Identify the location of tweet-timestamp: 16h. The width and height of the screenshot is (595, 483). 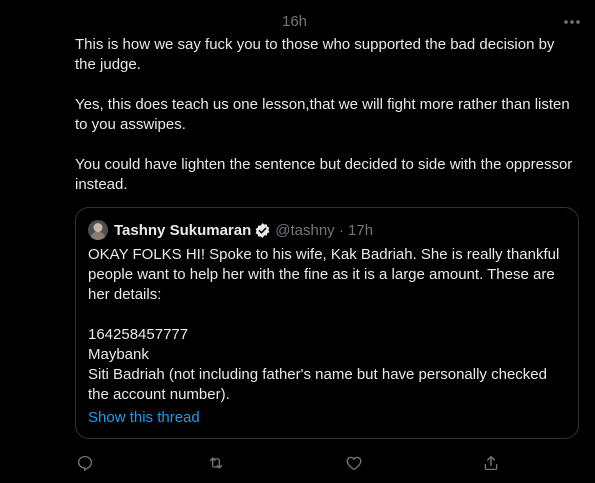
(294, 21).